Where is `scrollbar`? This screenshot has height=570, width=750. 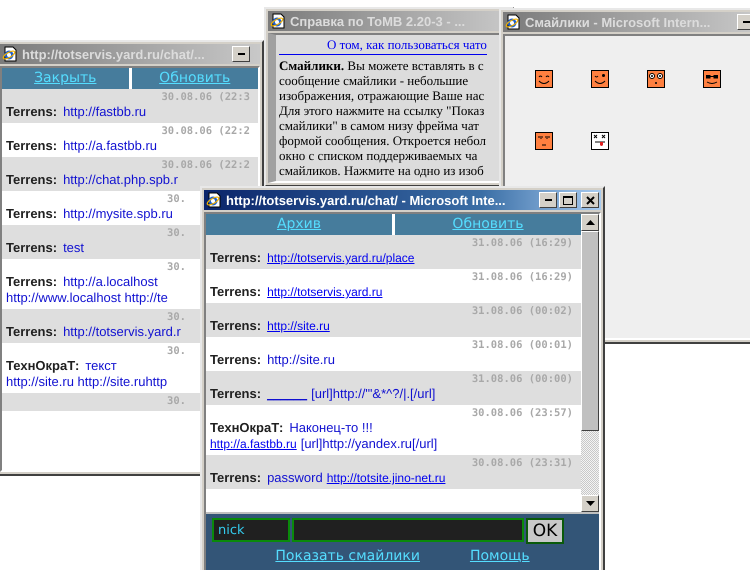 scrollbar is located at coordinates (590, 363).